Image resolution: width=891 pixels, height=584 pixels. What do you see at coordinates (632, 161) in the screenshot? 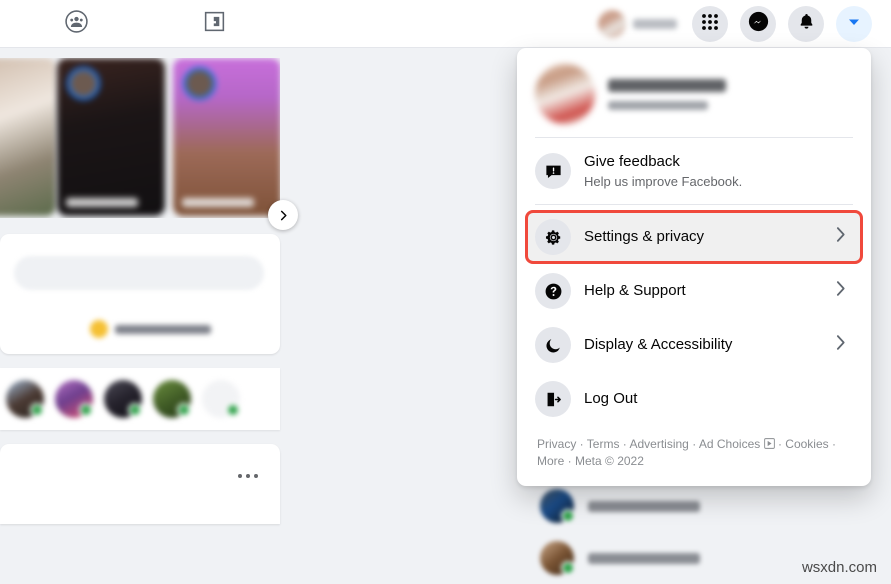
I see `menu-item-label: Give feedback` at bounding box center [632, 161].